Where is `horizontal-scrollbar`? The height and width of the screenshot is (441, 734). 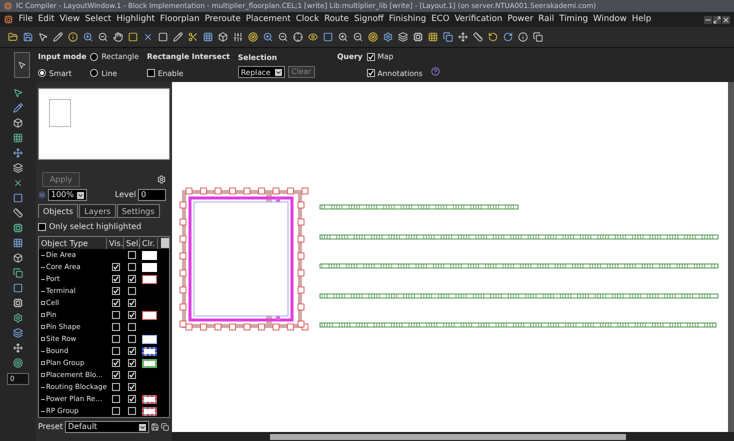
horizontal-scrollbar is located at coordinates (453, 436).